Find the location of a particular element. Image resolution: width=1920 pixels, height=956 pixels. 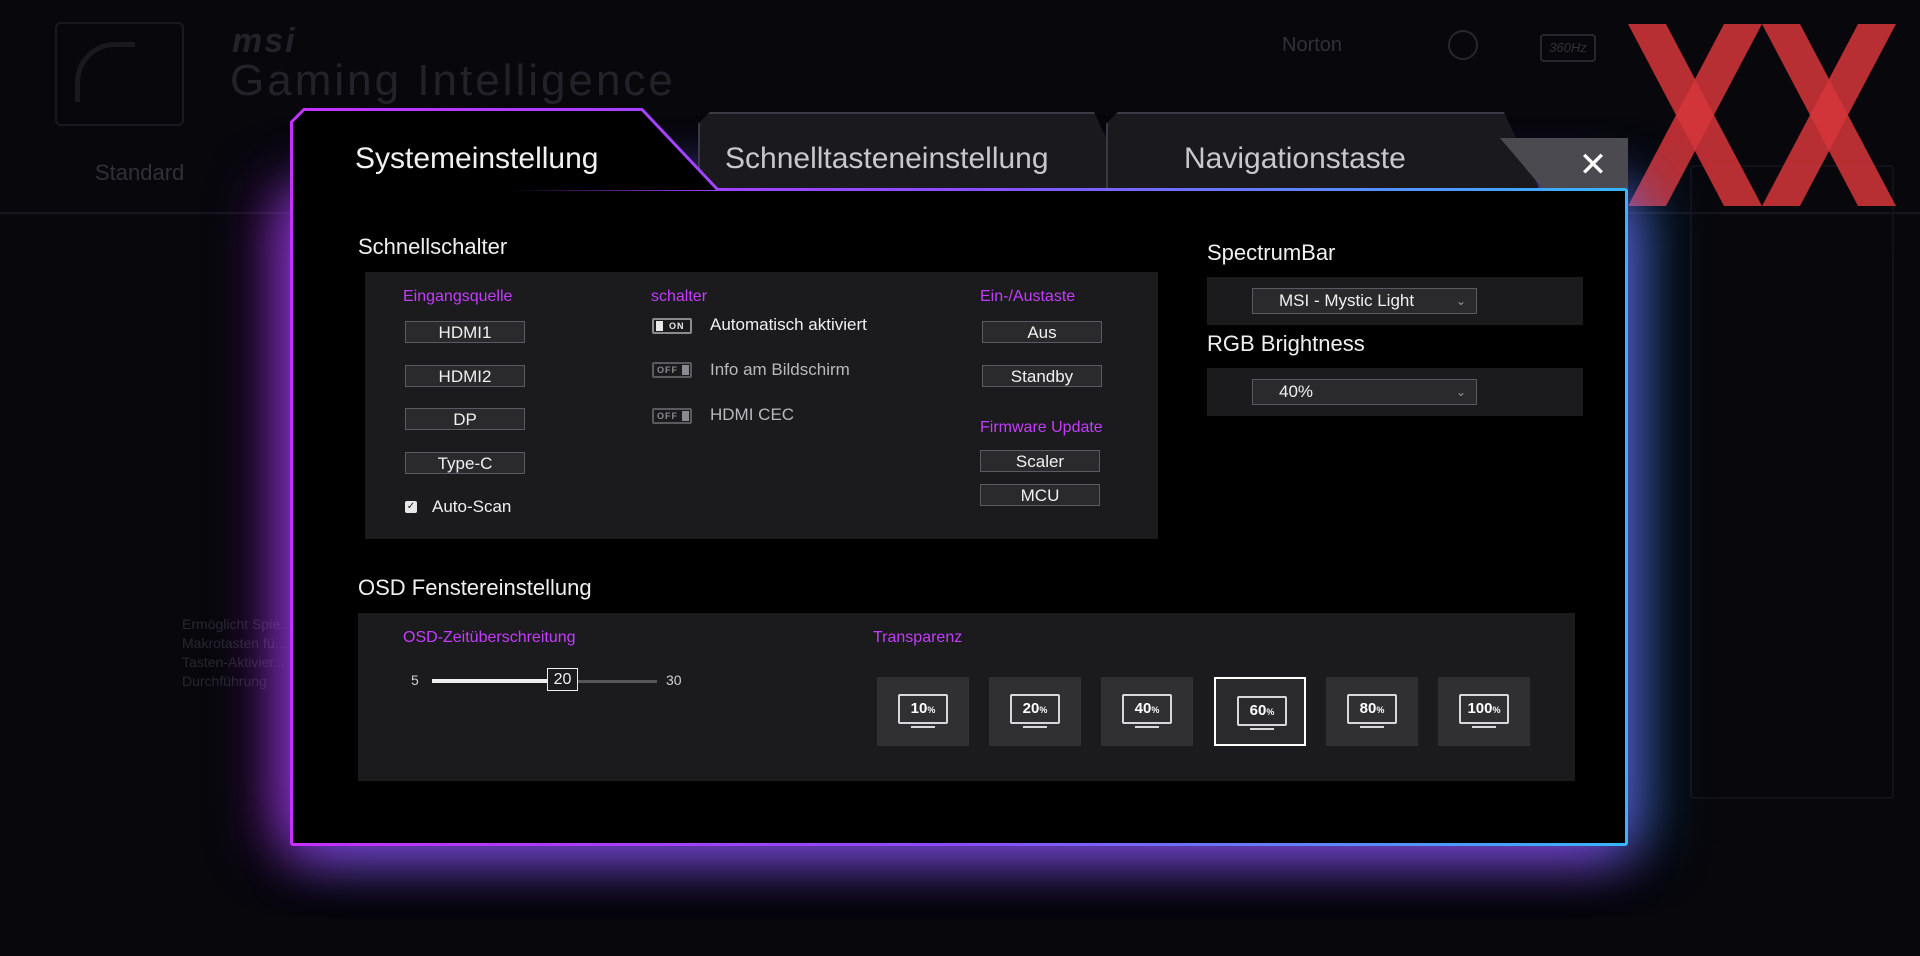

monitor-icon: 20% is located at coordinates (1035, 709).